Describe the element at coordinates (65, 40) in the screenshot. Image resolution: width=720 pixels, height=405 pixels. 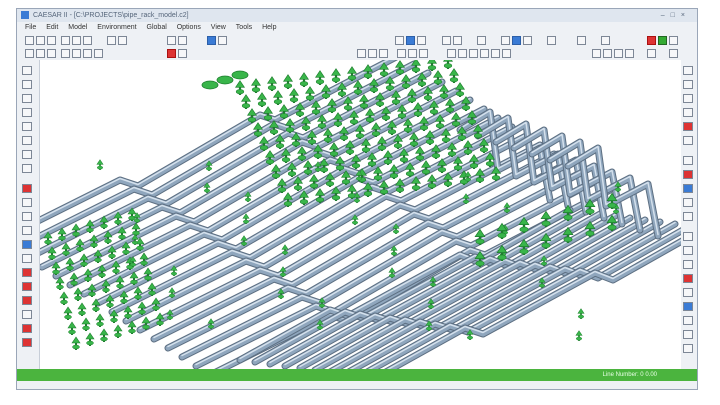
I see `print-icon` at that location.